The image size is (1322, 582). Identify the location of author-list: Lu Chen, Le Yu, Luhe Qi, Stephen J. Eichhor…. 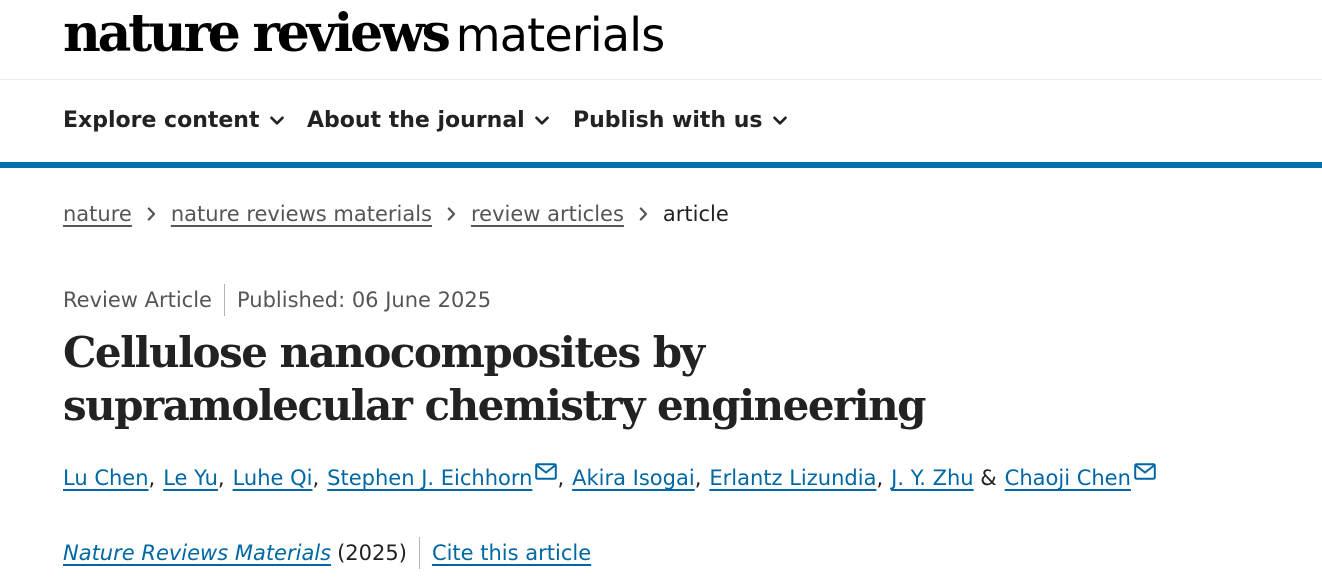
(609, 476).